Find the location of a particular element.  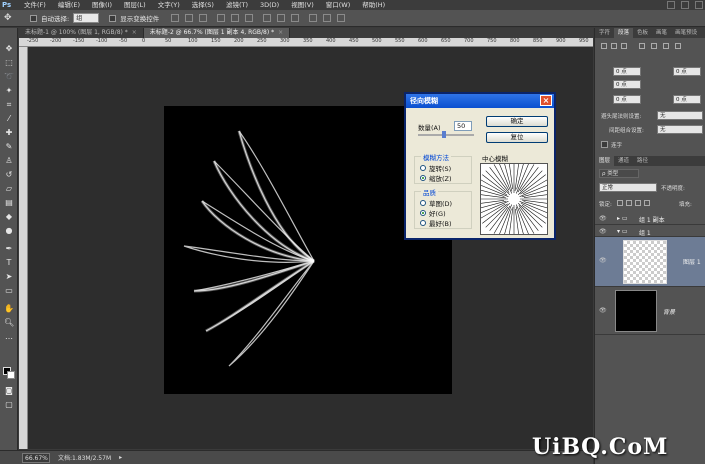

quick-mask-icon: ◙ is located at coordinates (9, 390).